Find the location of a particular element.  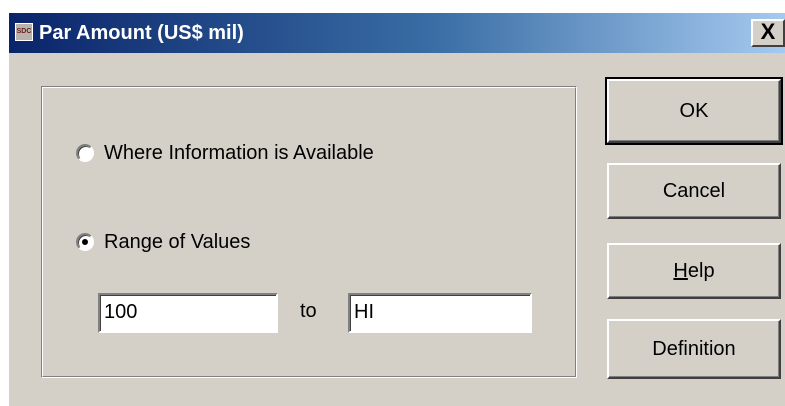

help-button: Help is located at coordinates (694, 271).